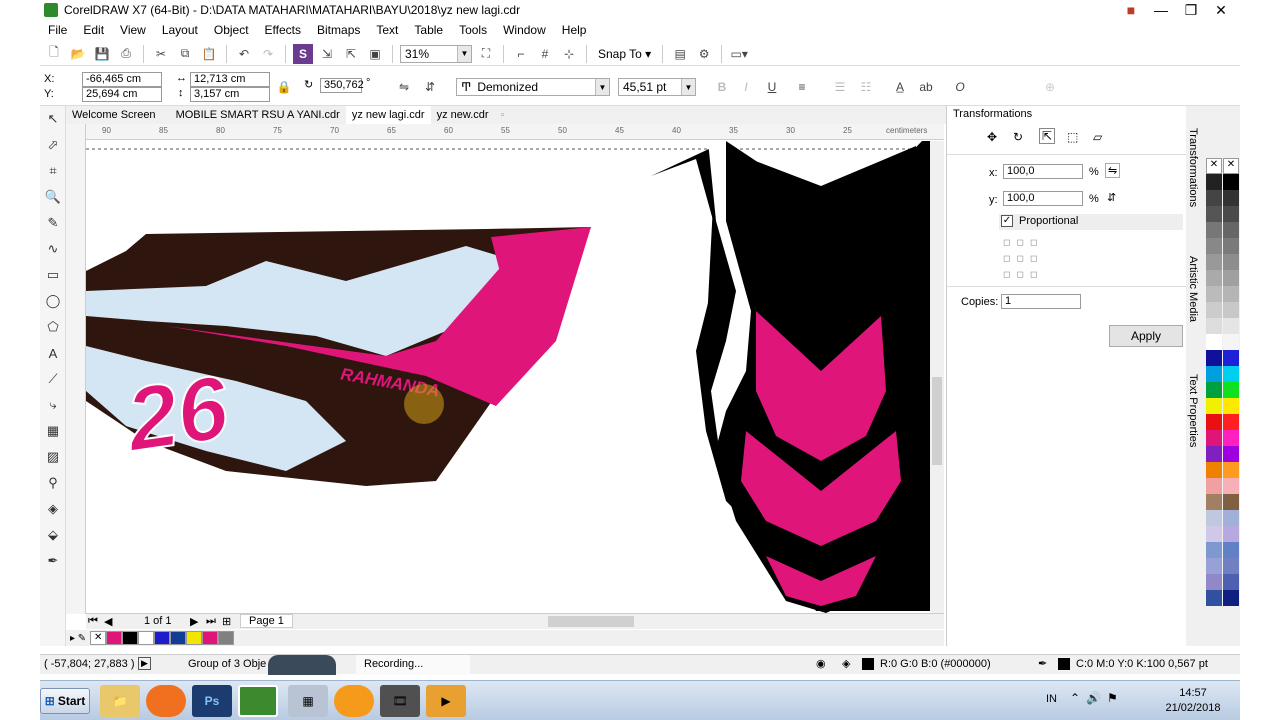 This screenshot has width=1280, height=720. What do you see at coordinates (258, 115) in the screenshot?
I see `tab-mobile-smart: MOBILE SMART RSU A YANI.cdr` at bounding box center [258, 115].